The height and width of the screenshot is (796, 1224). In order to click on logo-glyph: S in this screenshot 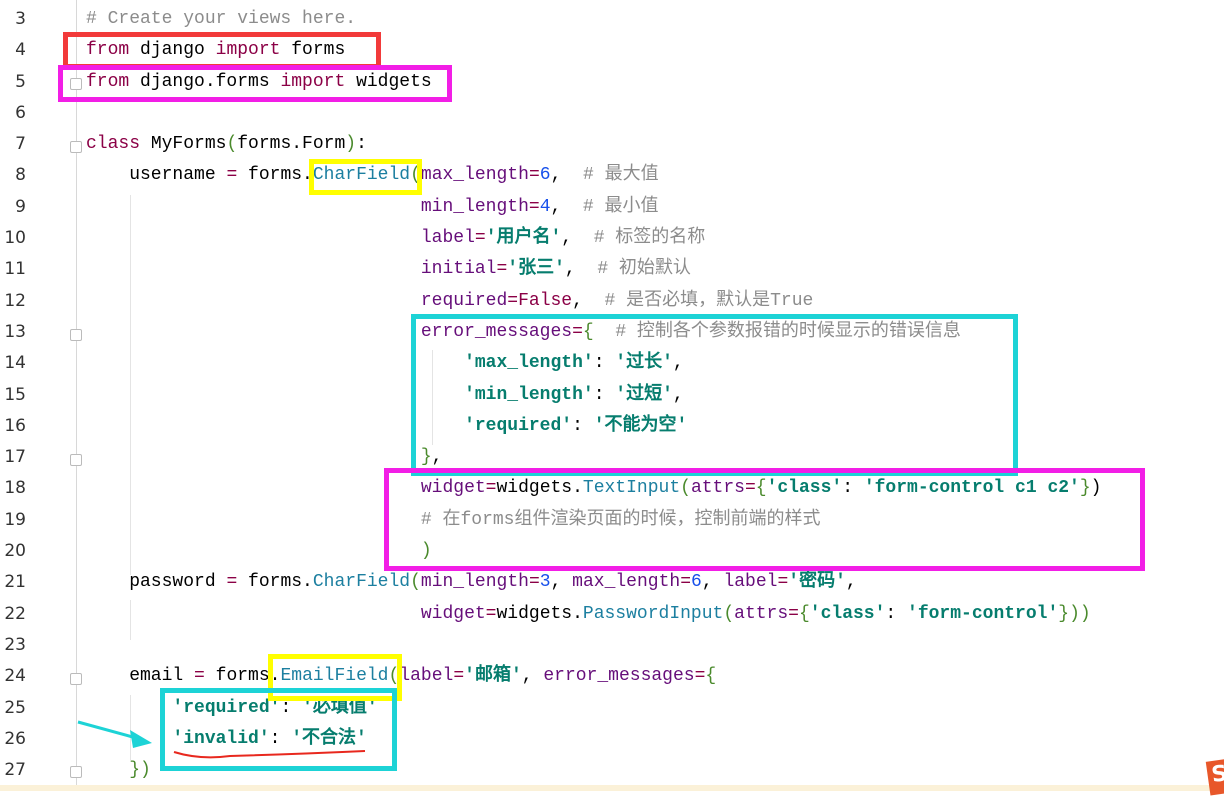, I will do `click(1216, 775)`.